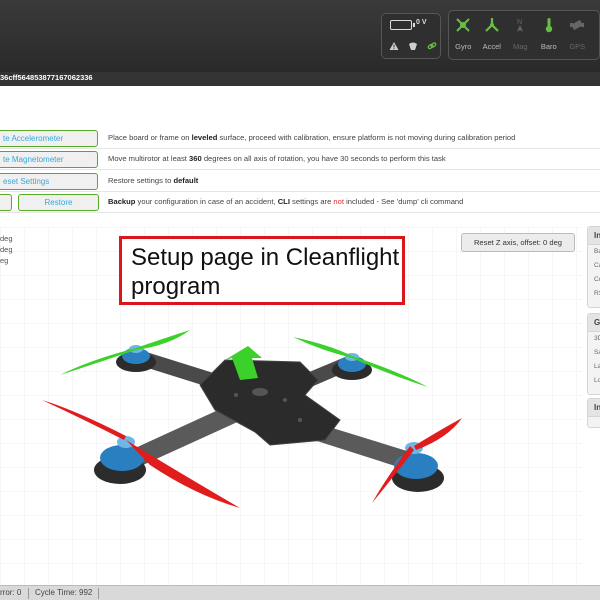 This screenshot has height=600, width=600. What do you see at coordinates (597, 293) in the screenshot?
I see `info-line: RS` at bounding box center [597, 293].